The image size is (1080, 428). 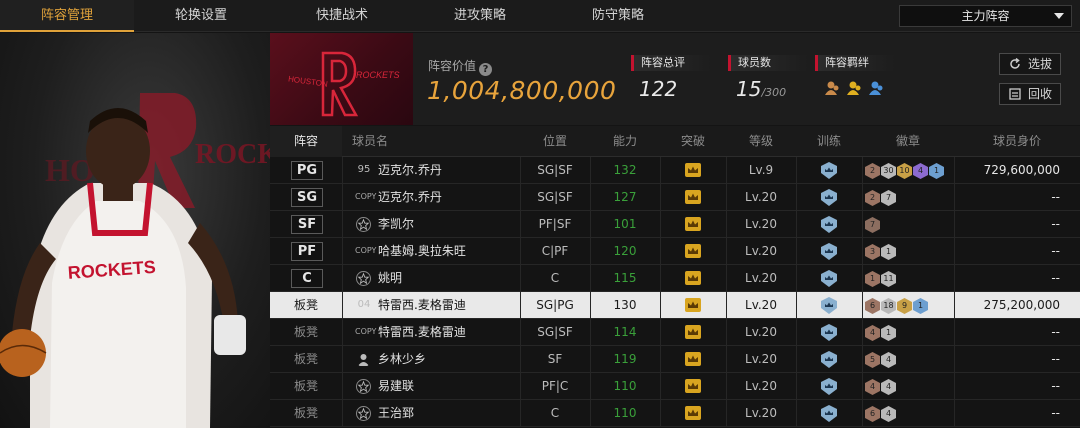 I want to click on player-name: 乡林少乡, so click(x=402, y=359).